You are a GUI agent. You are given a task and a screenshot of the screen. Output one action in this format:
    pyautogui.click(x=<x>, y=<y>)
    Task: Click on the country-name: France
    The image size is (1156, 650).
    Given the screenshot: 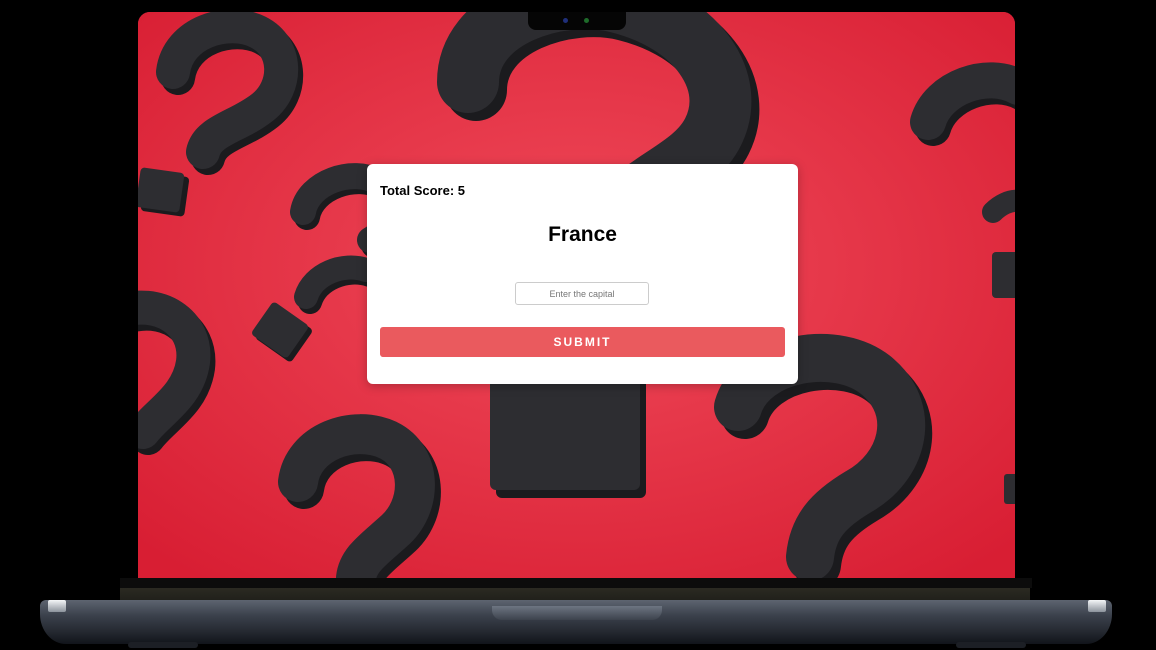 What is the action you would take?
    pyautogui.click(x=582, y=234)
    